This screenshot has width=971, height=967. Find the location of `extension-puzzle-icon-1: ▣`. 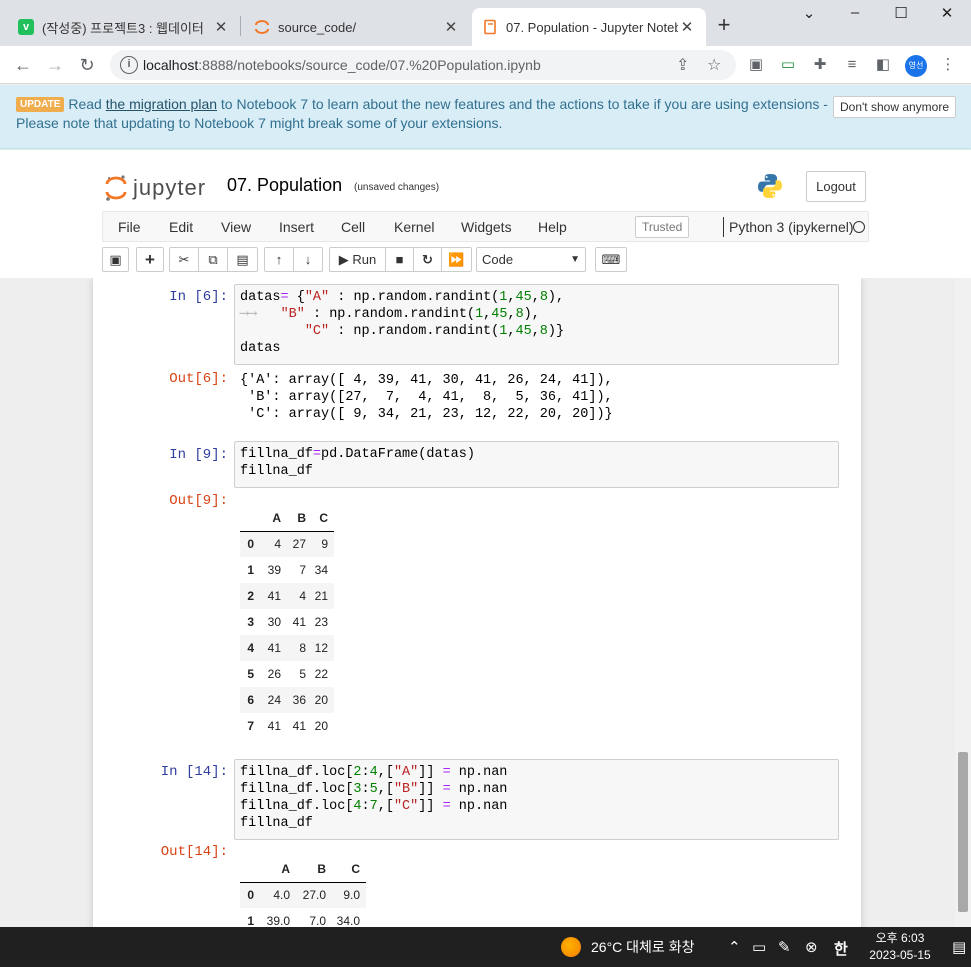

extension-puzzle-icon-1: ▣ is located at coordinates (756, 65).